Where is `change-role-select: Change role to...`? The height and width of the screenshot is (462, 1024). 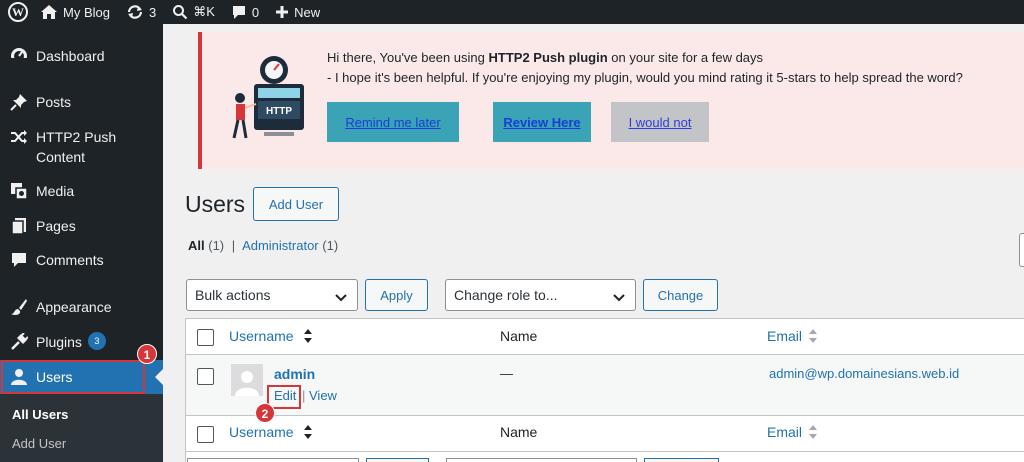 change-role-select: Change role to... is located at coordinates (540, 295).